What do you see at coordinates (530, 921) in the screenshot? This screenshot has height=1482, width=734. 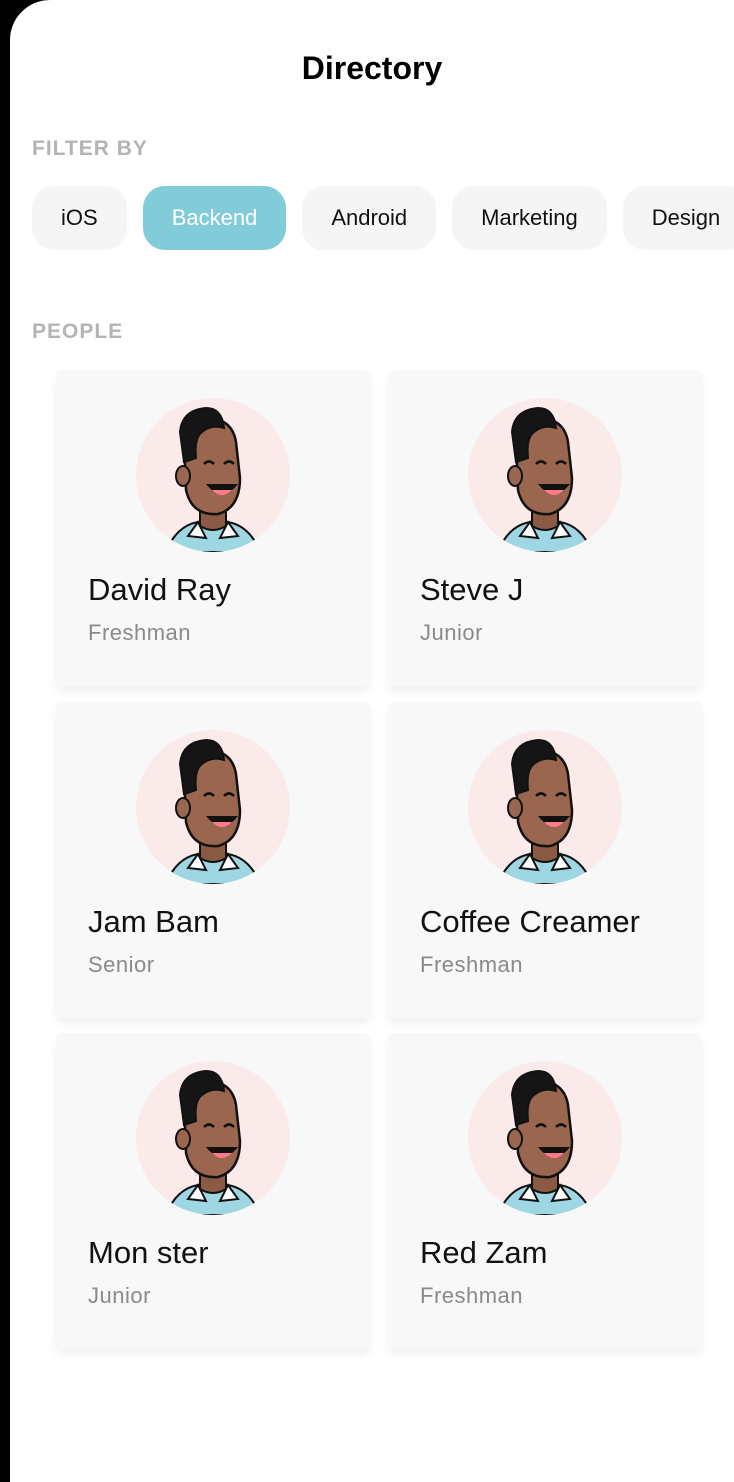 I see `person-name: Coffee Creamer` at bounding box center [530, 921].